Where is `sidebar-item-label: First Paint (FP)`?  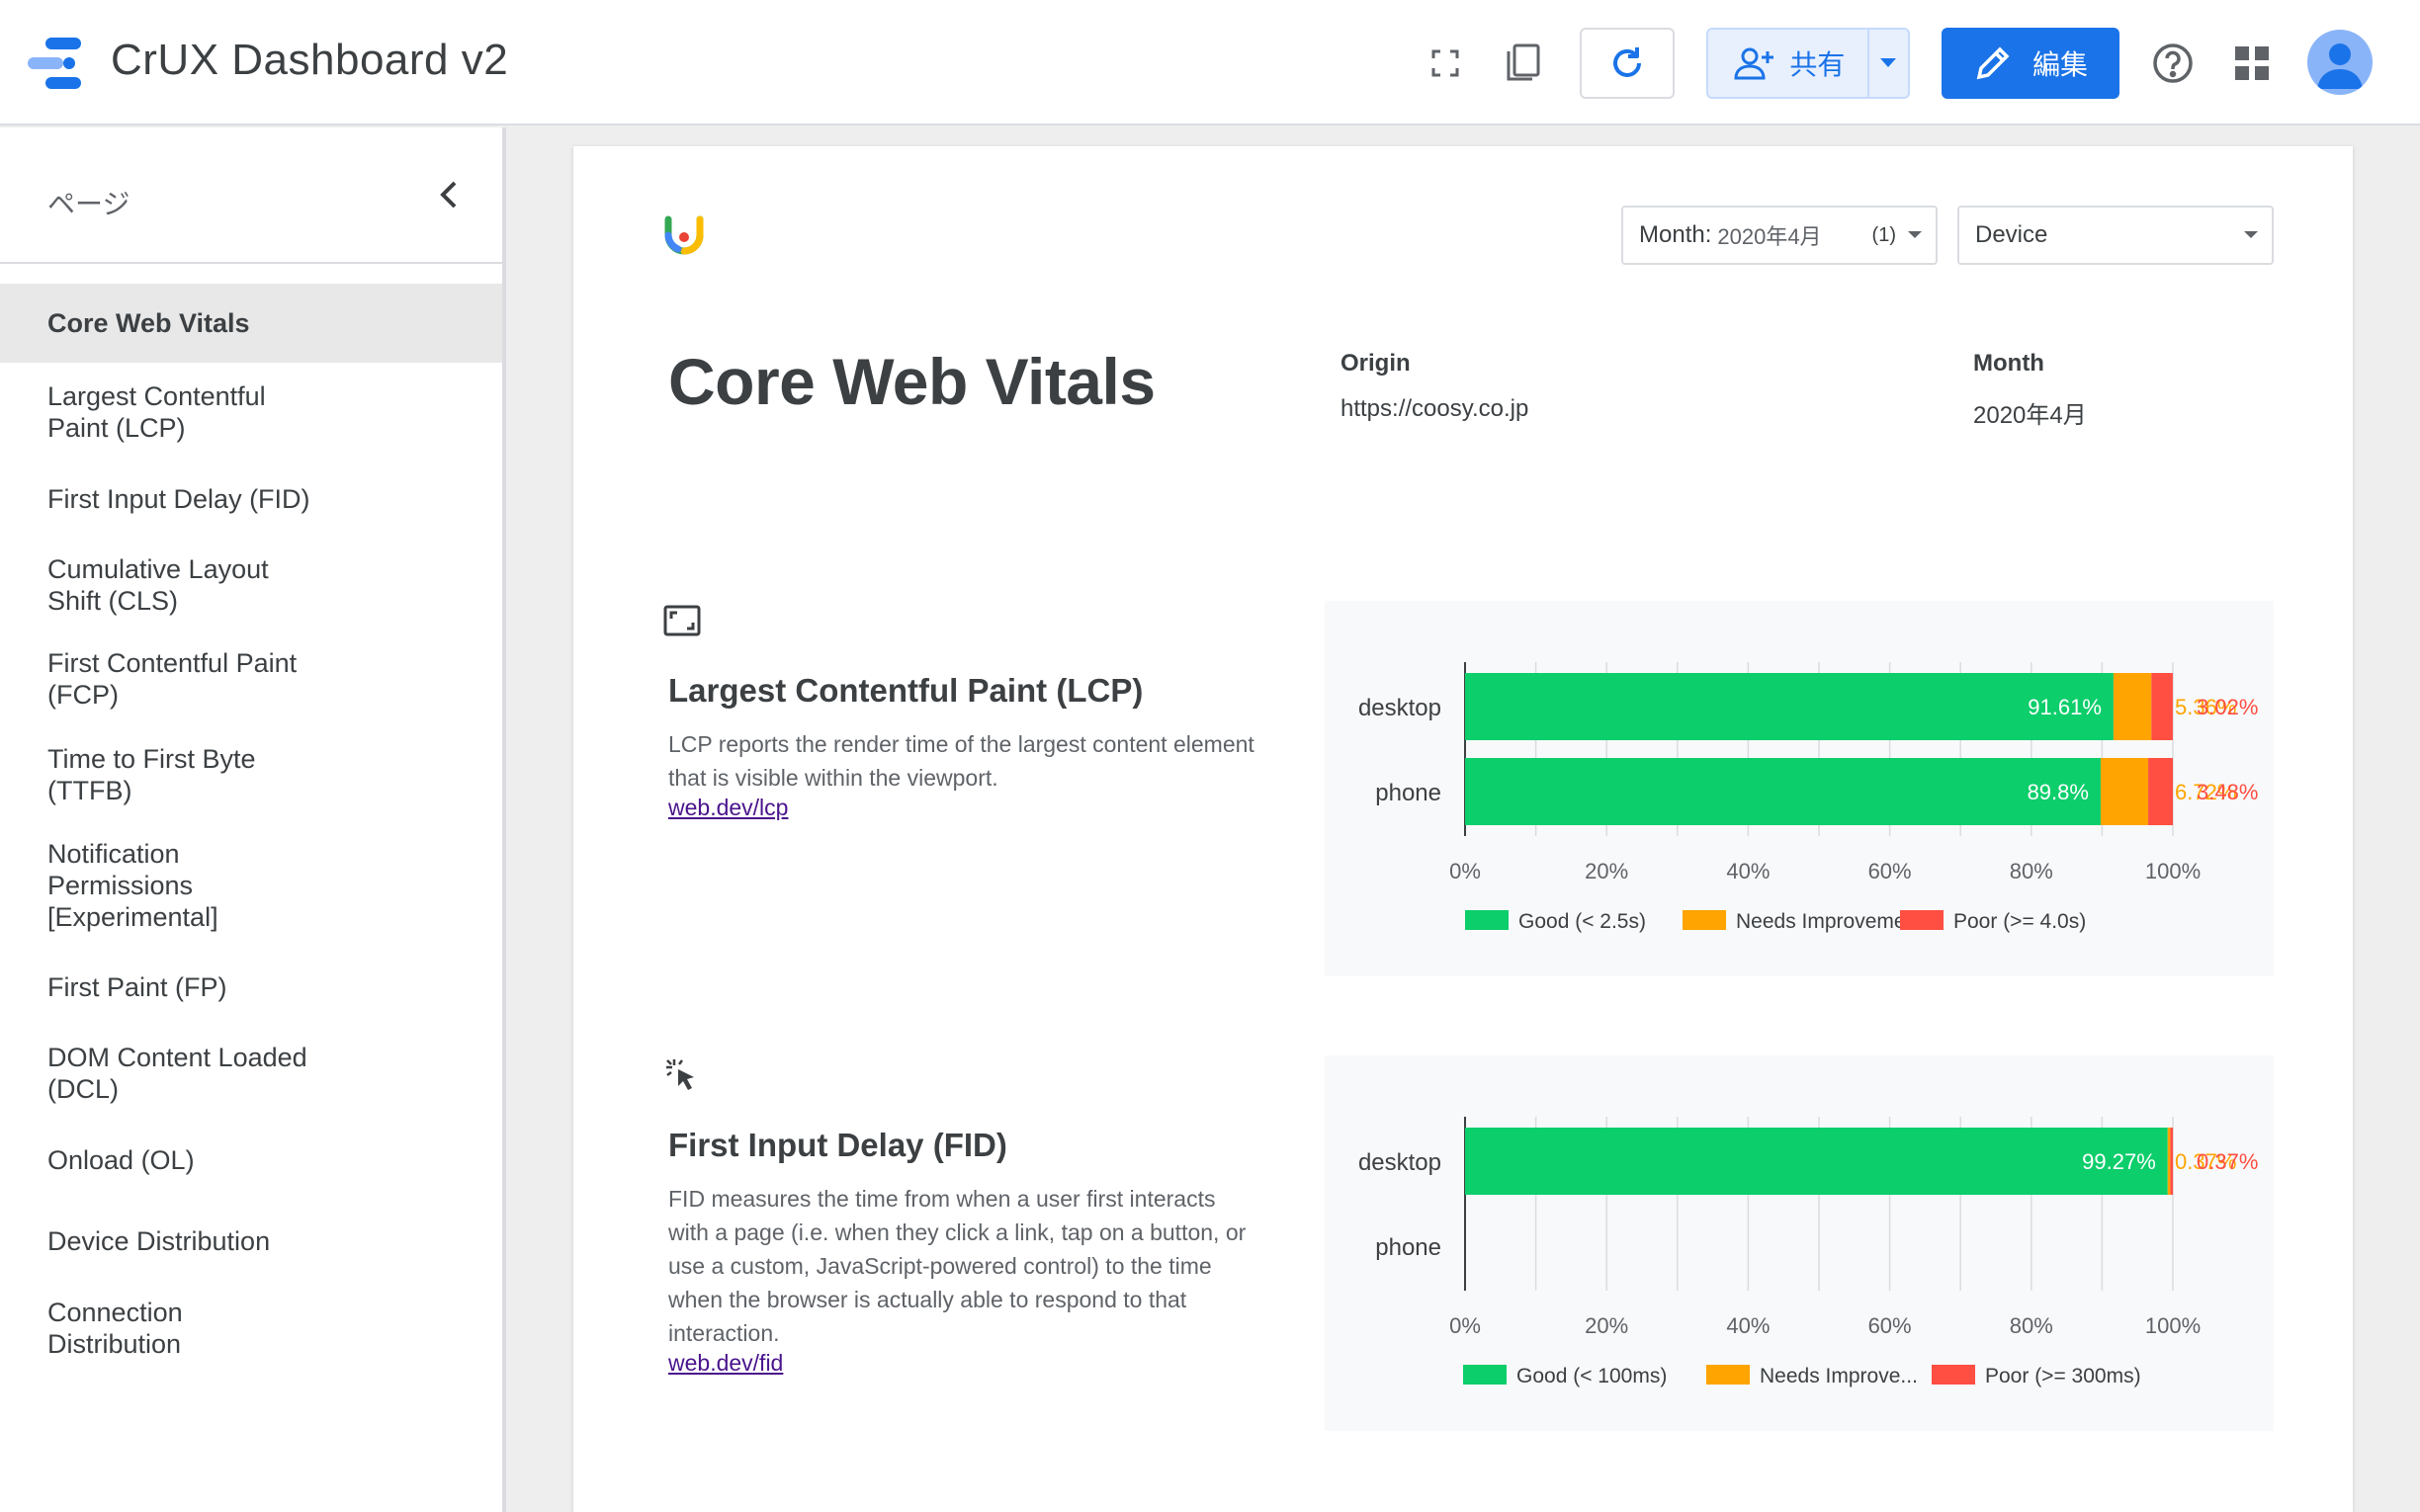 sidebar-item-label: First Paint (FP) is located at coordinates (137, 987).